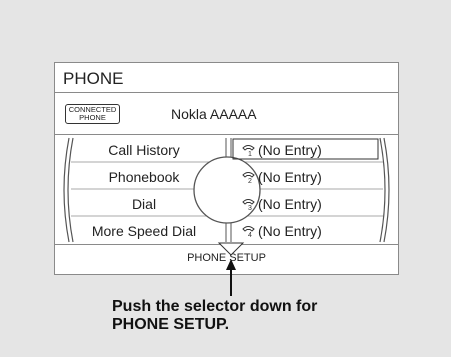 Image resolution: width=451 pixels, height=357 pixels. I want to click on phone-2-icon: 2, so click(248, 178).